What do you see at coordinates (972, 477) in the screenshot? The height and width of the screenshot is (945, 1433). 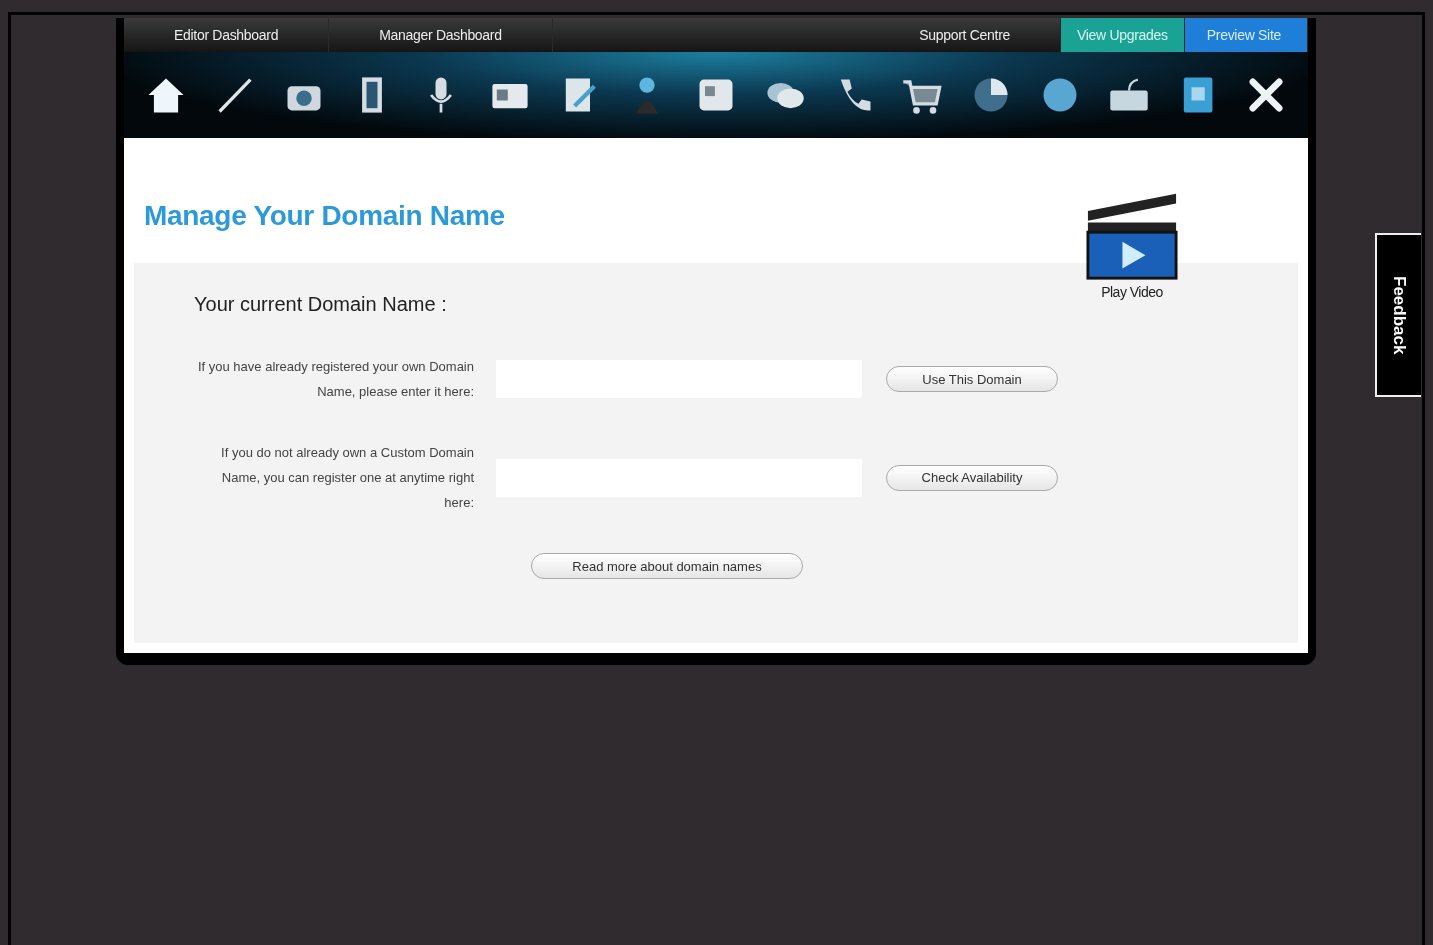 I see `action-button: Check Availability` at bounding box center [972, 477].